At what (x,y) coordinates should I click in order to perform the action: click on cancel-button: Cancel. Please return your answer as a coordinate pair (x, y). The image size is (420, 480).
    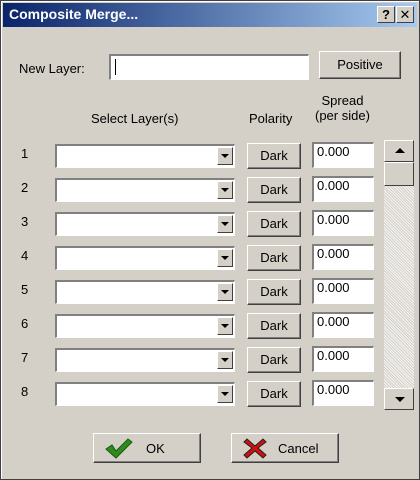
    Looking at the image, I should click on (285, 448).